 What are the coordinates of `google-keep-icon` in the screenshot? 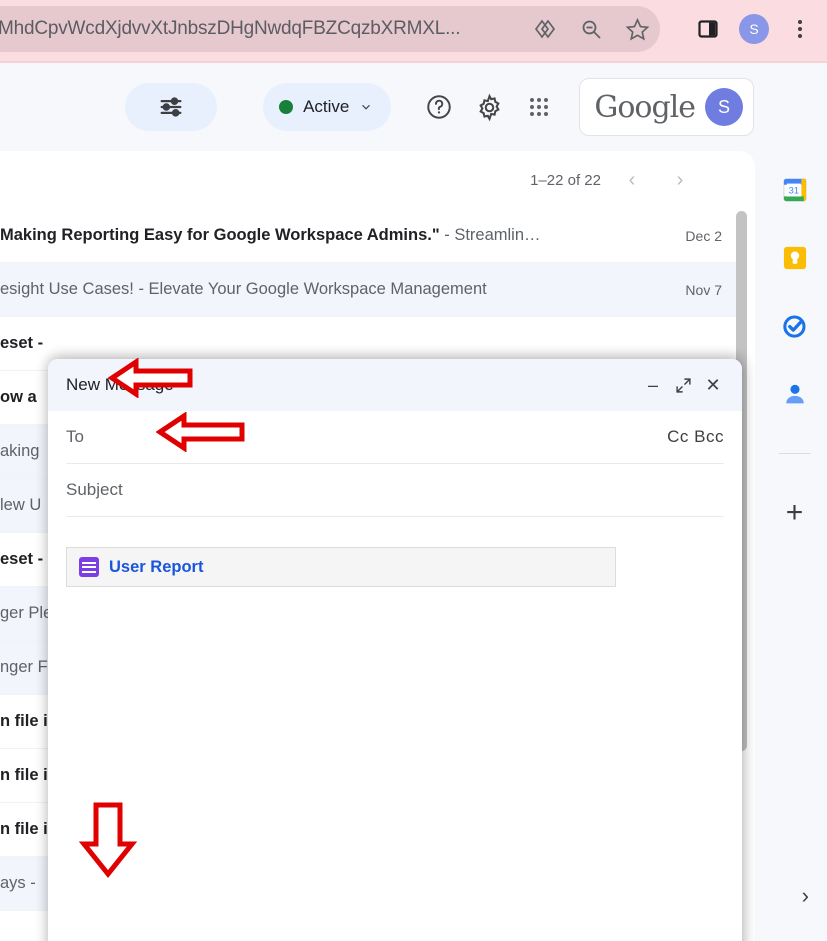 It's located at (795, 258).